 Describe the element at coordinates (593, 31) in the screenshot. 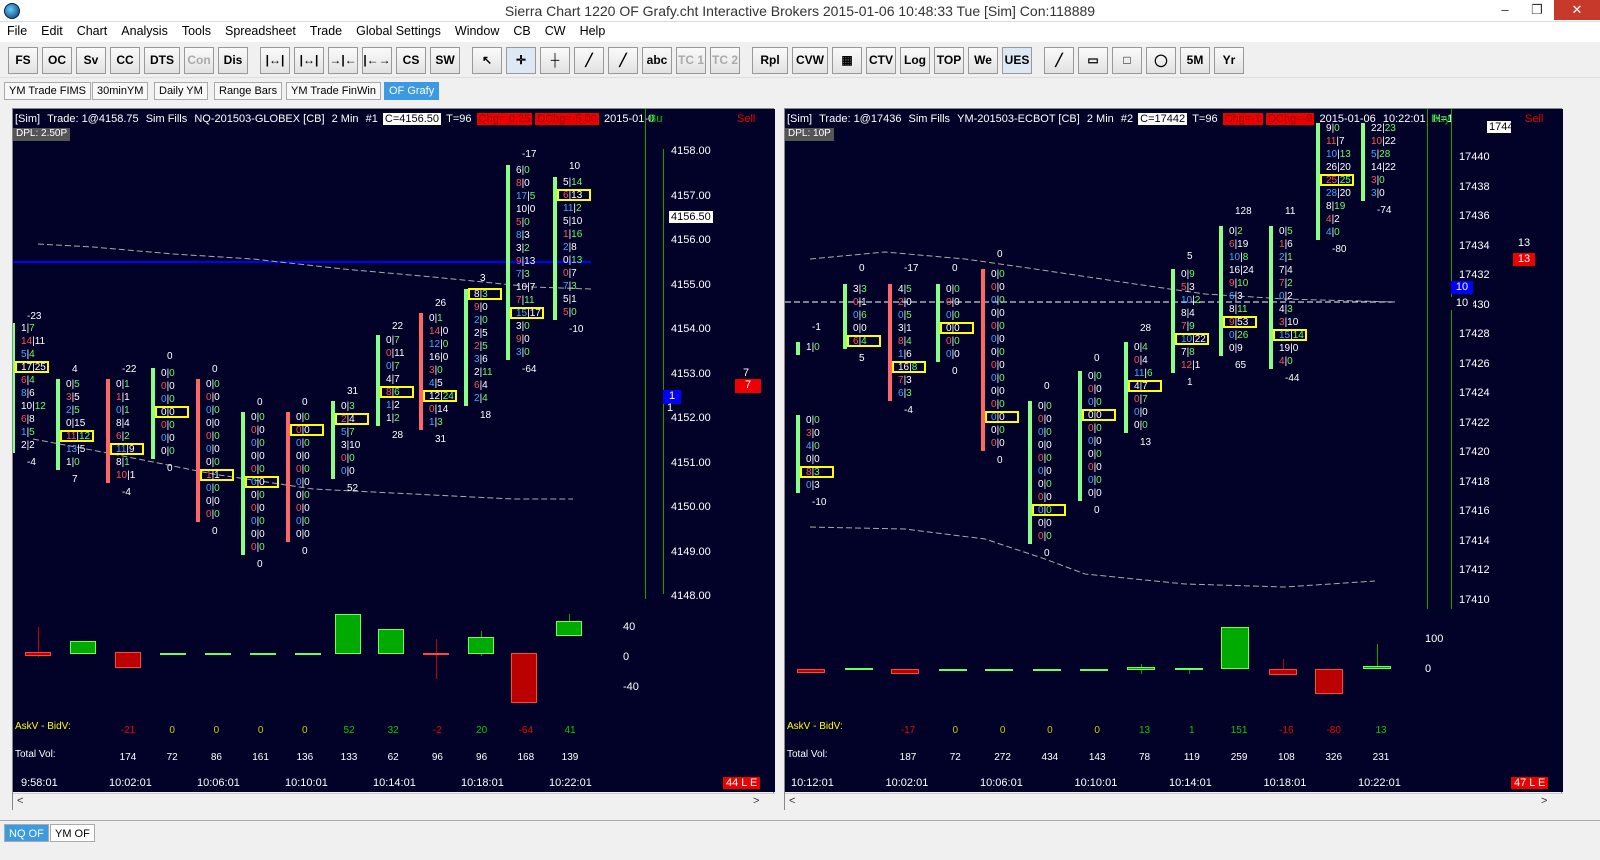

I see `menu-help: Help` at that location.